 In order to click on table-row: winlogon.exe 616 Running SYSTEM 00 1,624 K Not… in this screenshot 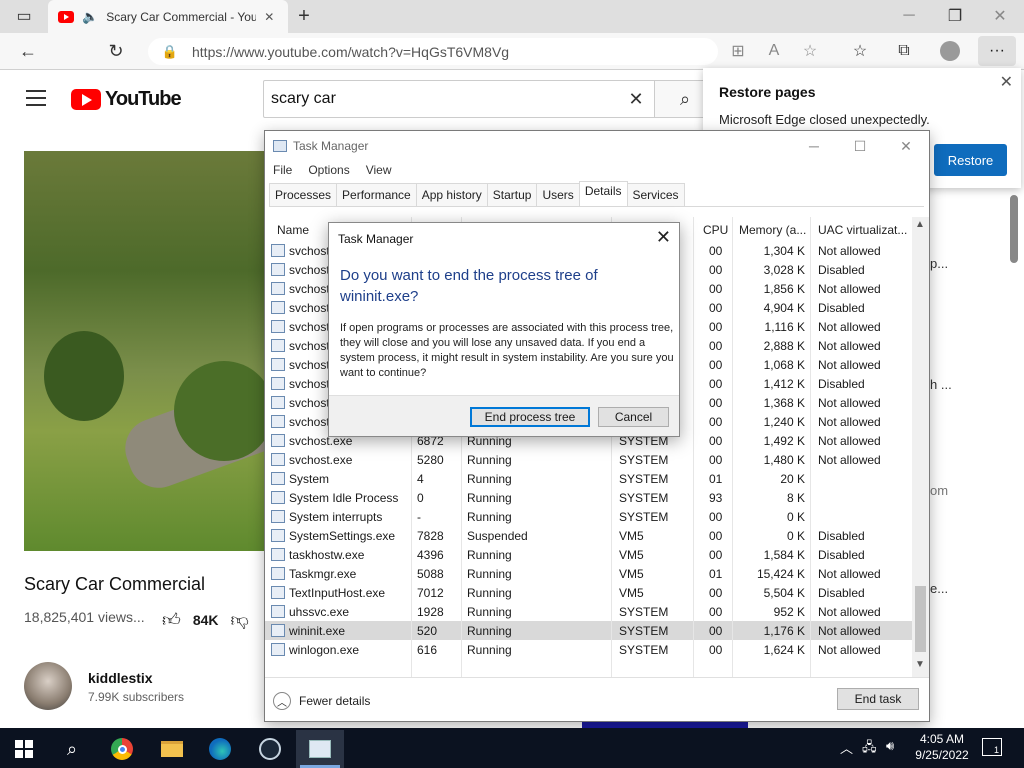, I will do `click(589, 649)`.